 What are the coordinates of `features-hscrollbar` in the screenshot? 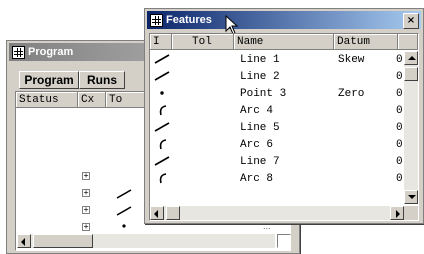 It's located at (277, 213).